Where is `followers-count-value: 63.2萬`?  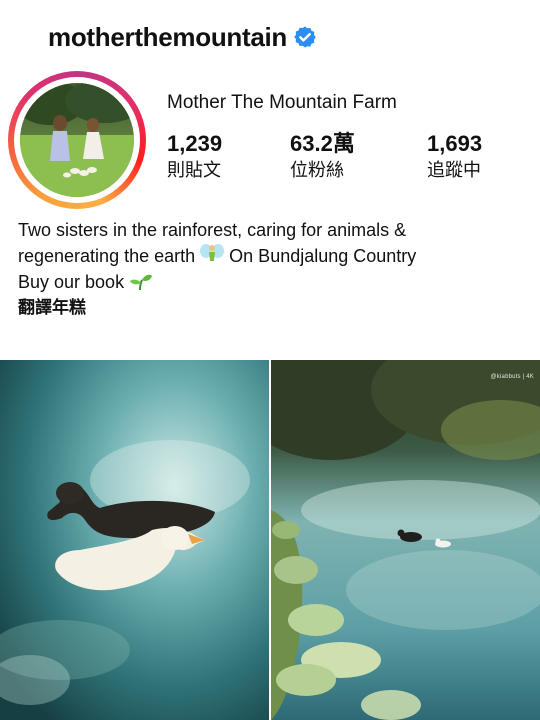
followers-count-value: 63.2萬 is located at coordinates (322, 143).